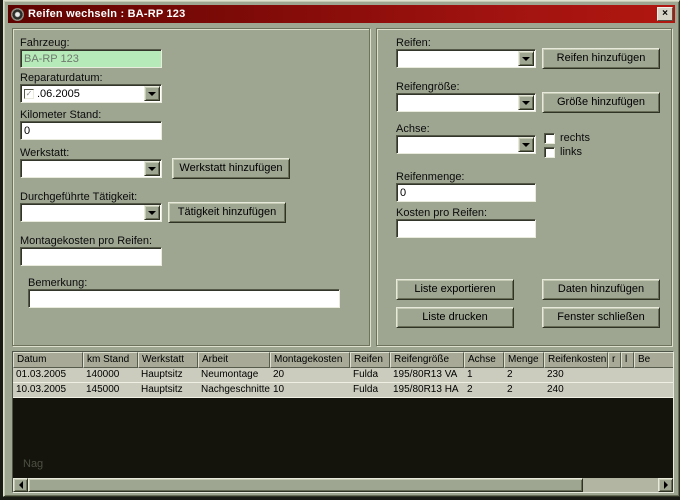 This screenshot has width=680, height=500. What do you see at coordinates (620, 485) in the screenshot?
I see `scrollbar-track` at bounding box center [620, 485].